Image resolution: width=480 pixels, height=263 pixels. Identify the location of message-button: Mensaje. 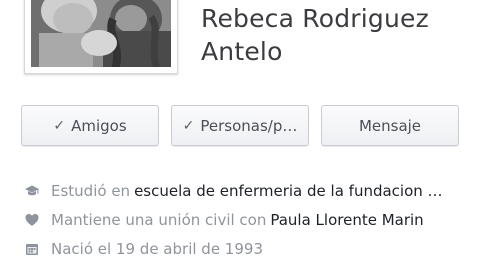
(390, 125).